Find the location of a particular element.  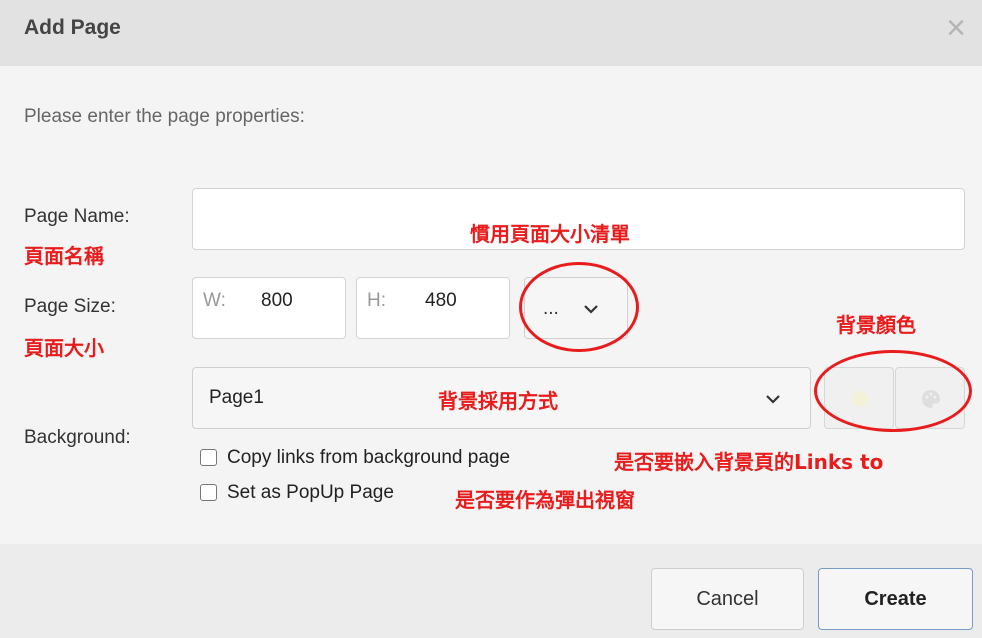

page-size-label: Page Size: is located at coordinates (70, 306).